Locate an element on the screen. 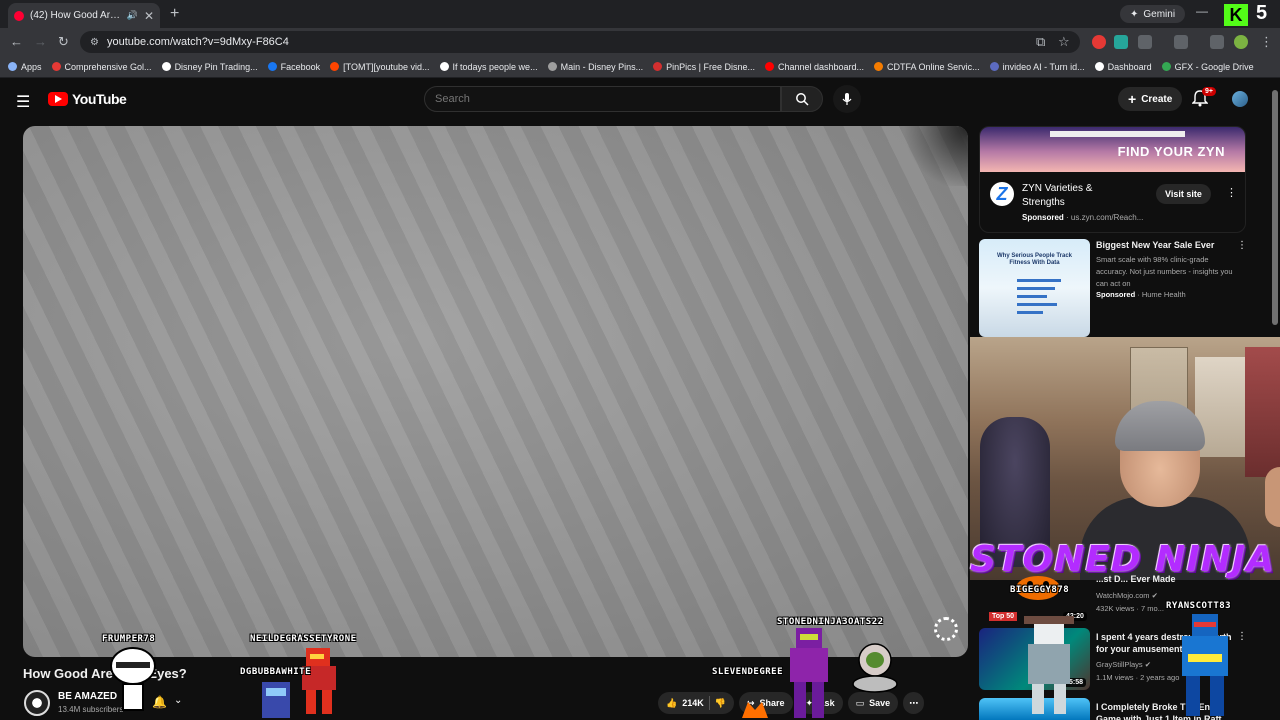 The width and height of the screenshot is (1280, 720). page-scrollbar is located at coordinates (1275, 207).